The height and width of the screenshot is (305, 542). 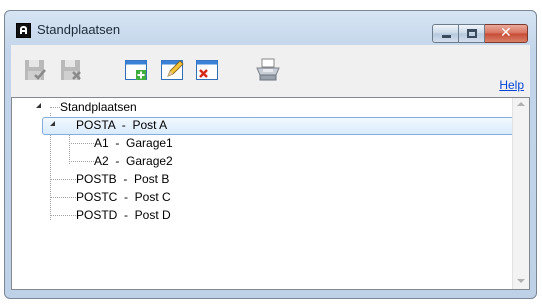 I want to click on vertical-scrollbar, so click(x=520, y=193).